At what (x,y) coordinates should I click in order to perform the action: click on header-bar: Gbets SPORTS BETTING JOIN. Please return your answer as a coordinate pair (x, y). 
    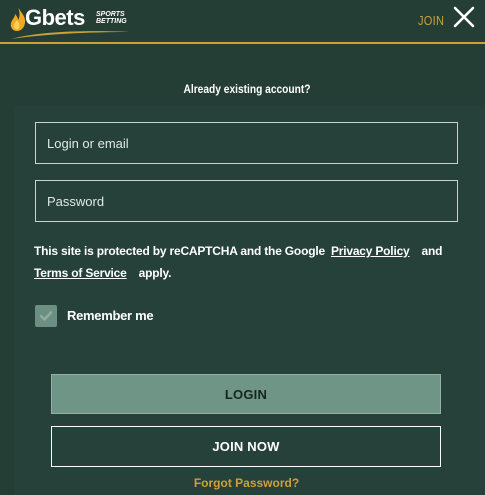
    Looking at the image, I should click on (242, 22).